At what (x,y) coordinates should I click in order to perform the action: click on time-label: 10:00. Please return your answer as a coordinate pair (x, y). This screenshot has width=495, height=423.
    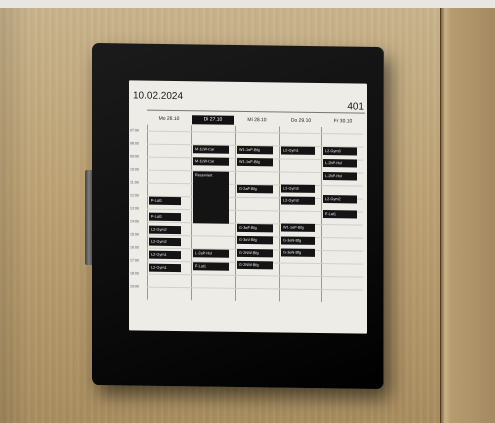
    Looking at the image, I should click on (134, 169).